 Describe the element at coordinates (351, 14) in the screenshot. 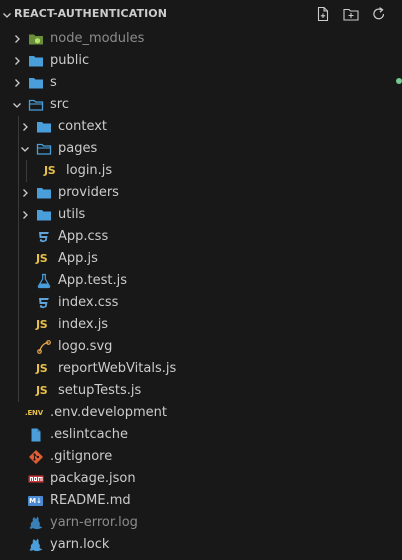

I see `new-folder-icon` at that location.